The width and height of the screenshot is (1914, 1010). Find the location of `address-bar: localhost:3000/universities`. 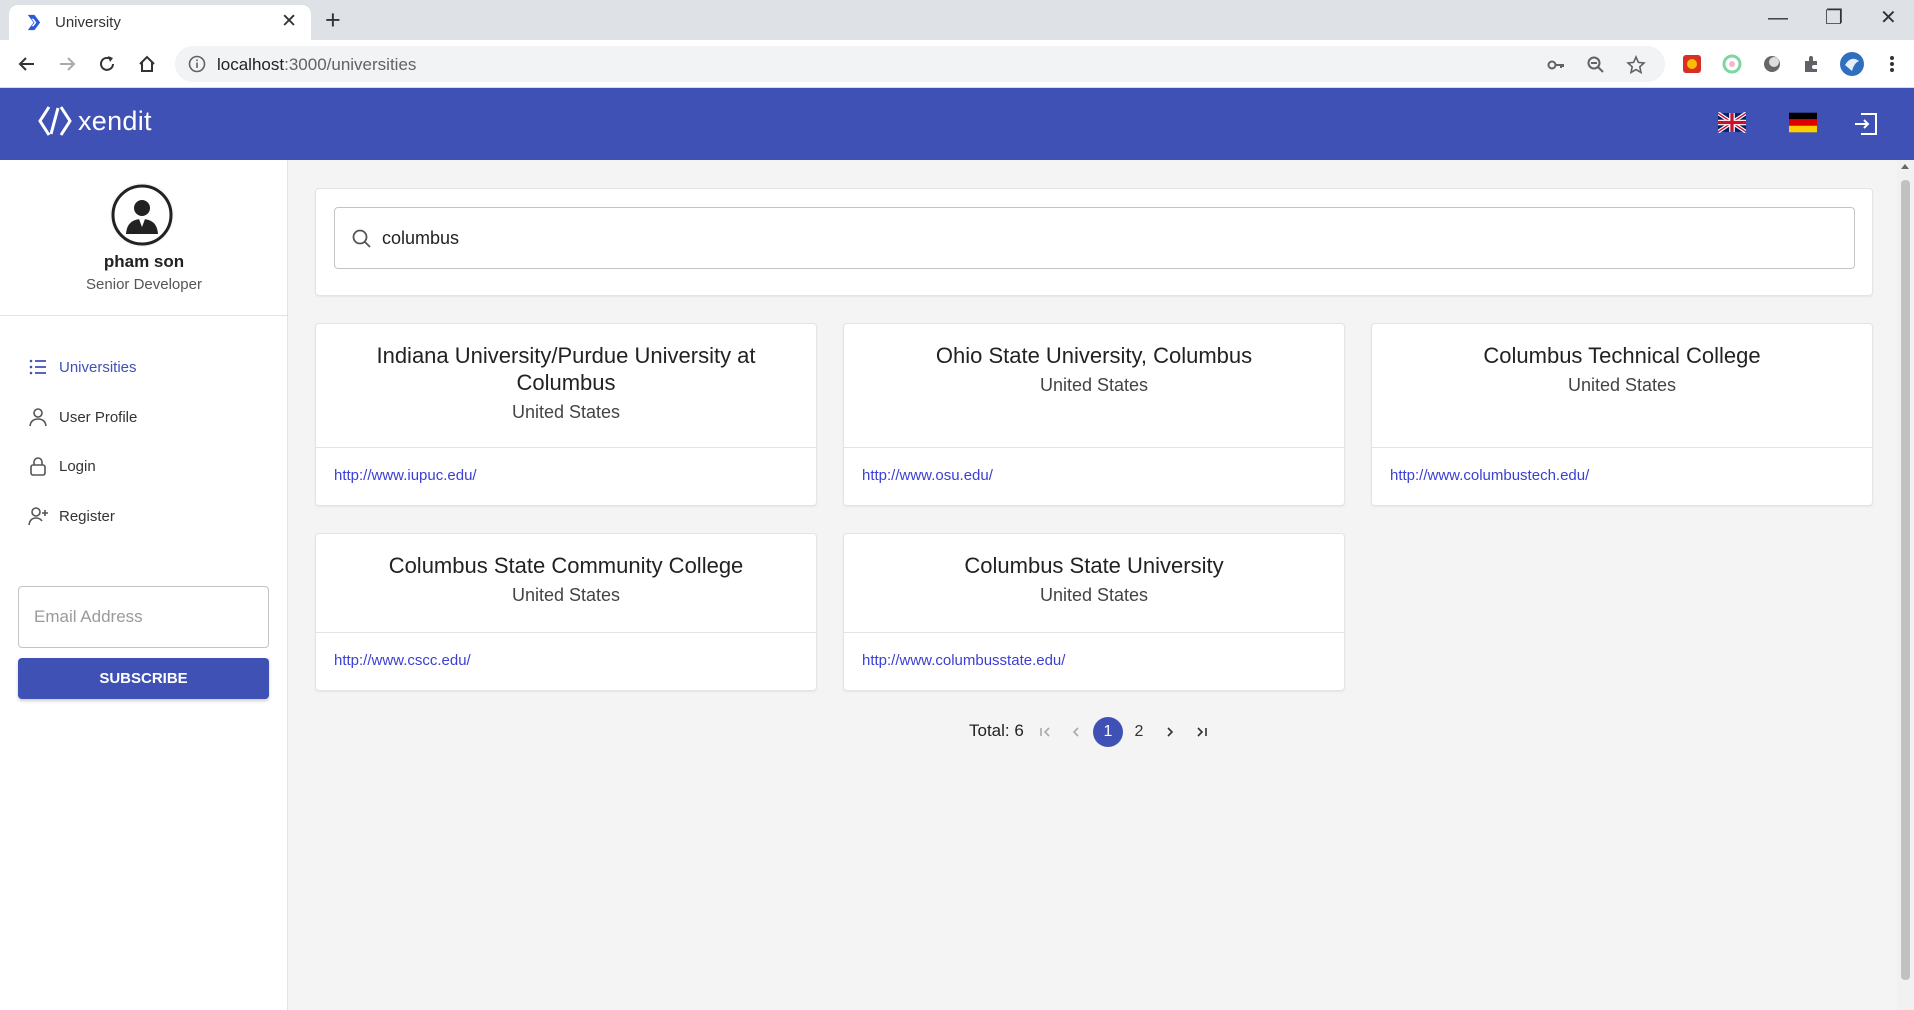

address-bar: localhost:3000/universities is located at coordinates (920, 64).